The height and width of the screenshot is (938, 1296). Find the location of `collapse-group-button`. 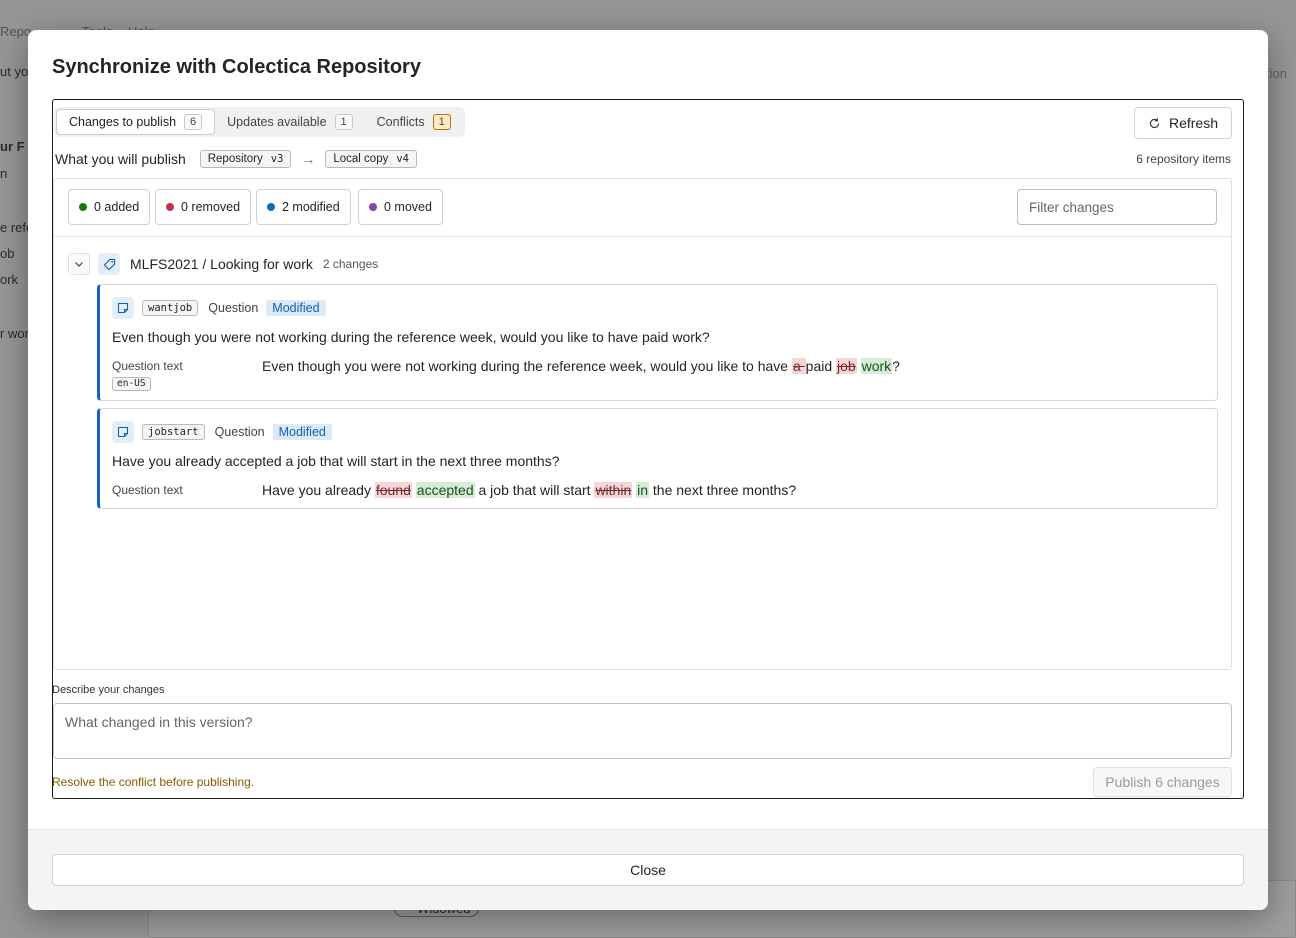

collapse-group-button is located at coordinates (79, 264).